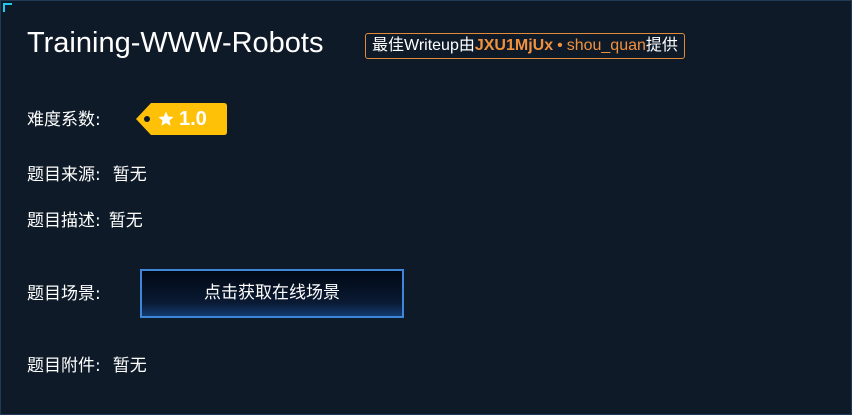  I want to click on scene-row: 题目场景:, so click(64, 294).